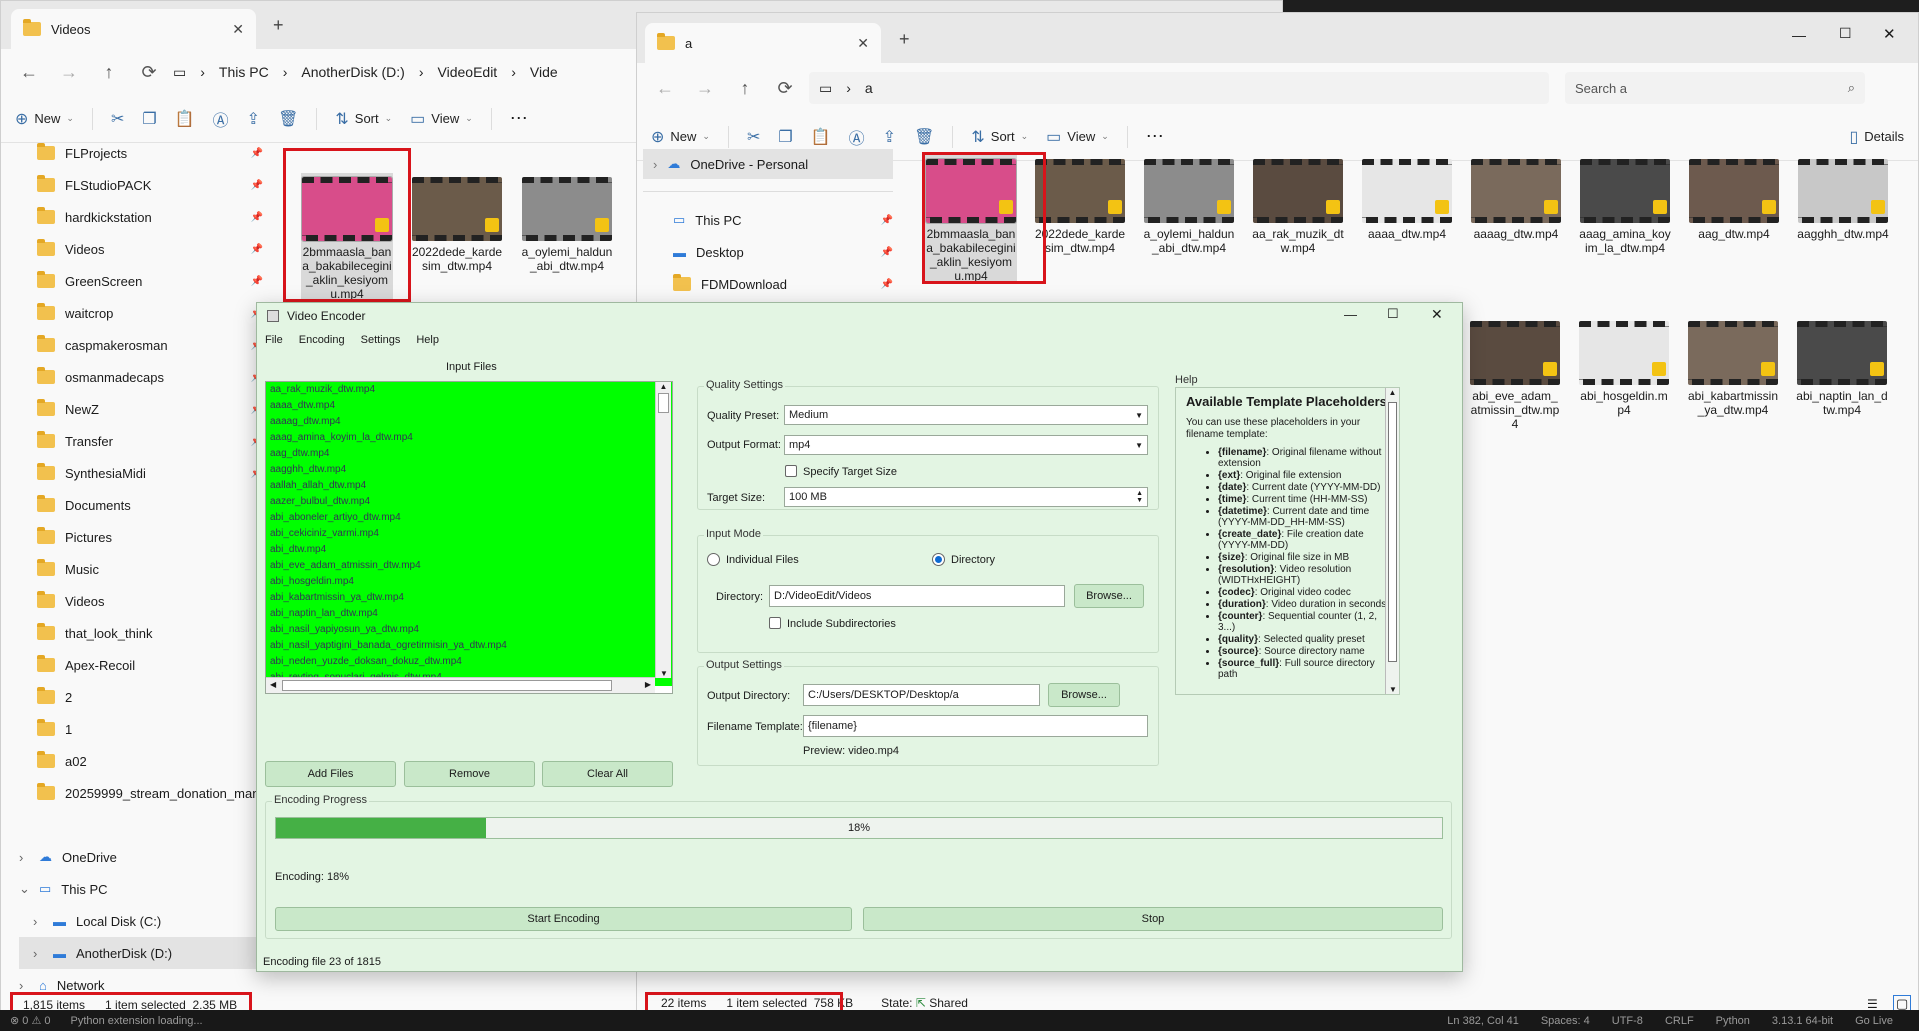  Describe the element at coordinates (768, 220) in the screenshot. I see `nav-this-pc: ▭ This PC 📌` at that location.